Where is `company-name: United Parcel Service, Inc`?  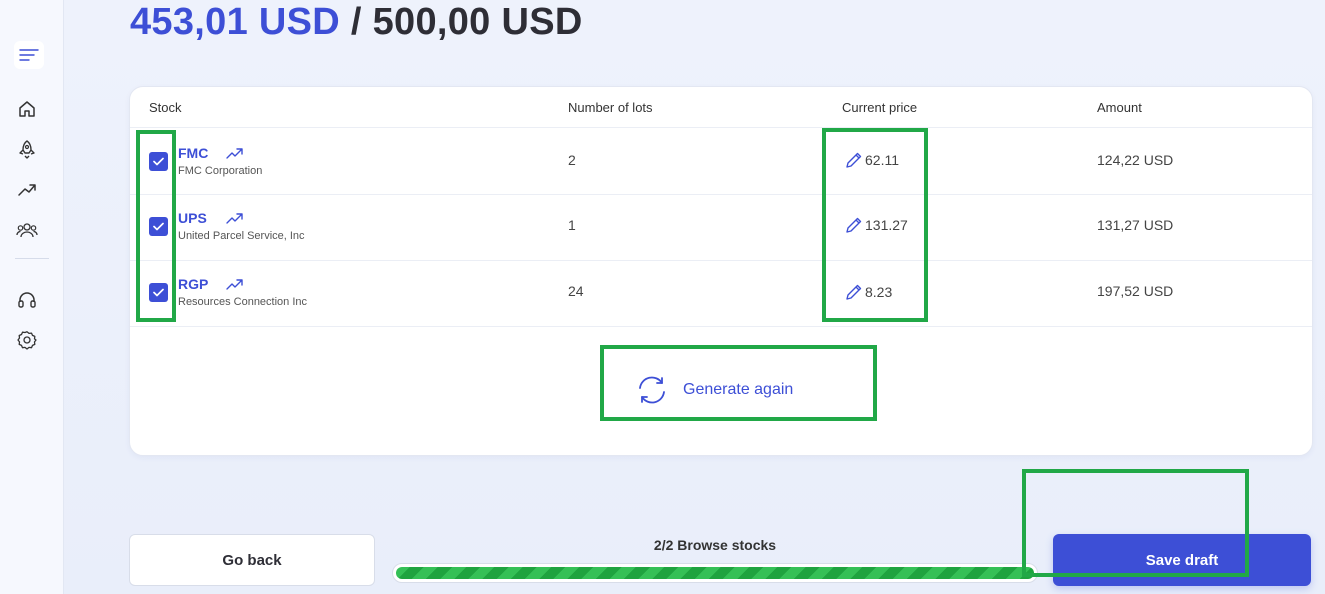 company-name: United Parcel Service, Inc is located at coordinates (241, 236).